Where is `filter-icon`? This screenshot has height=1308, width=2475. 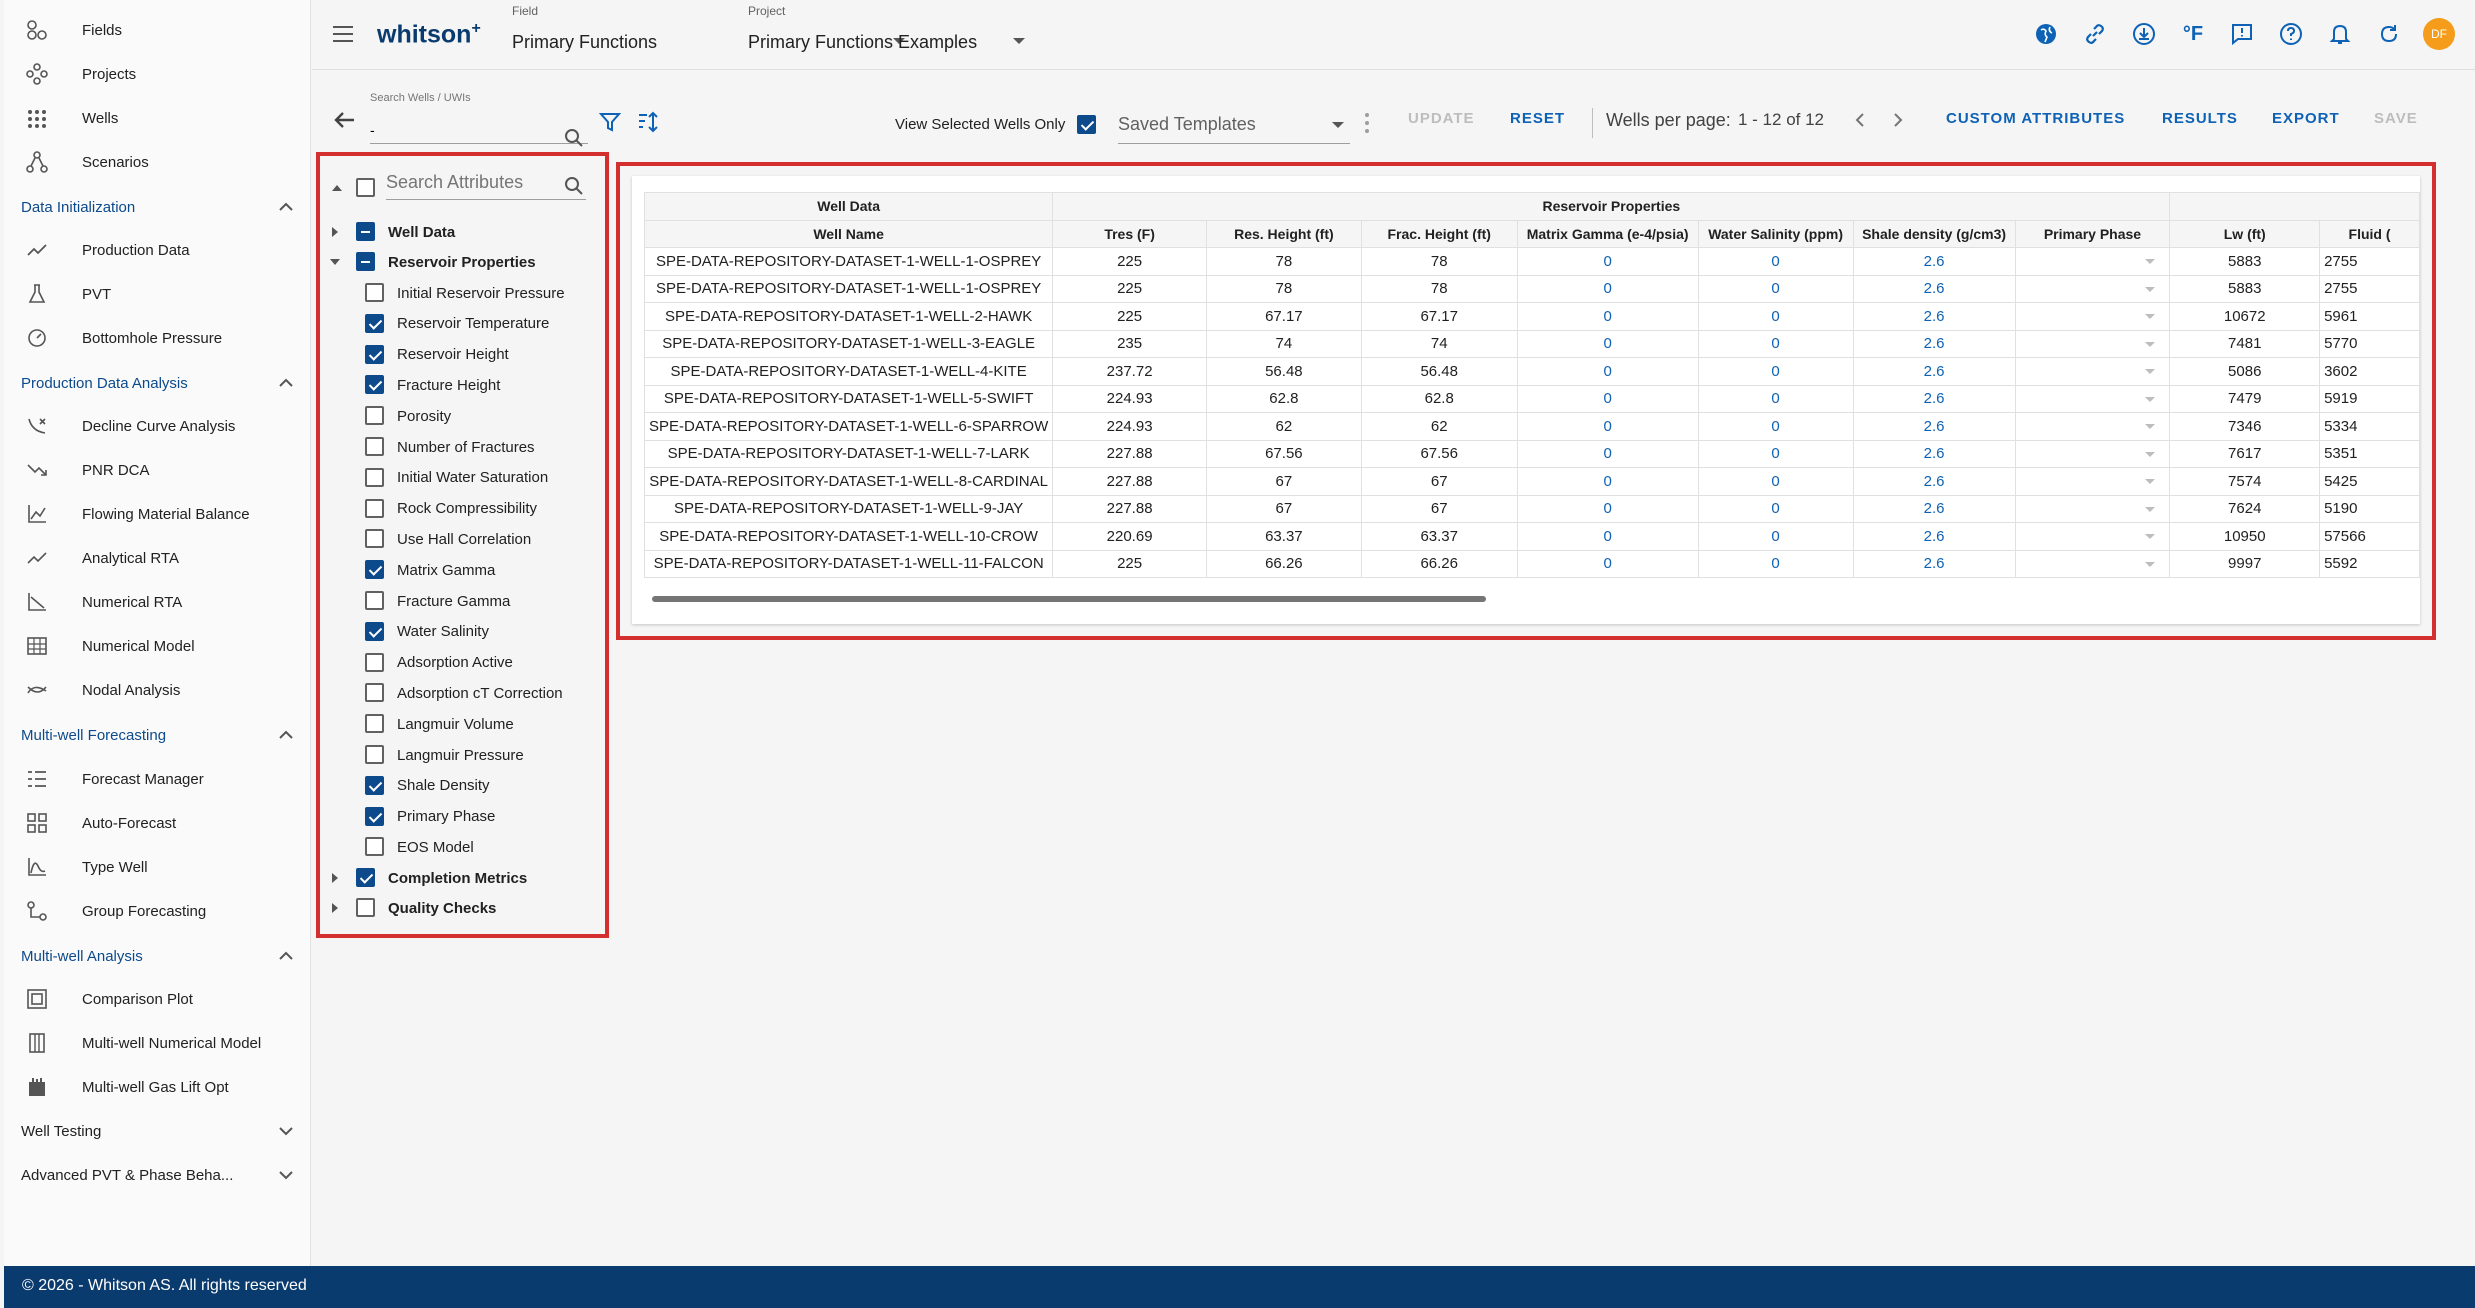
filter-icon is located at coordinates (610, 122).